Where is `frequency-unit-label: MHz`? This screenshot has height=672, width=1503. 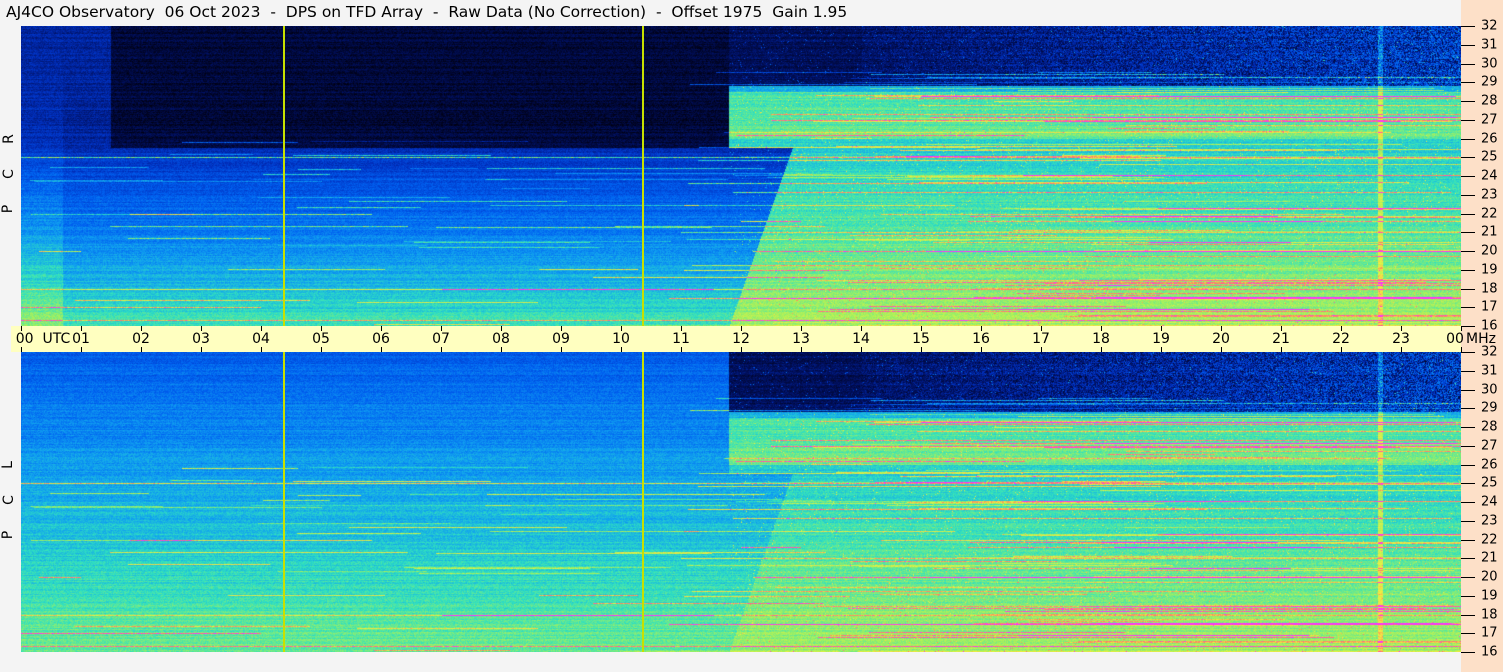
frequency-unit-label: MHz is located at coordinates (1481, 339).